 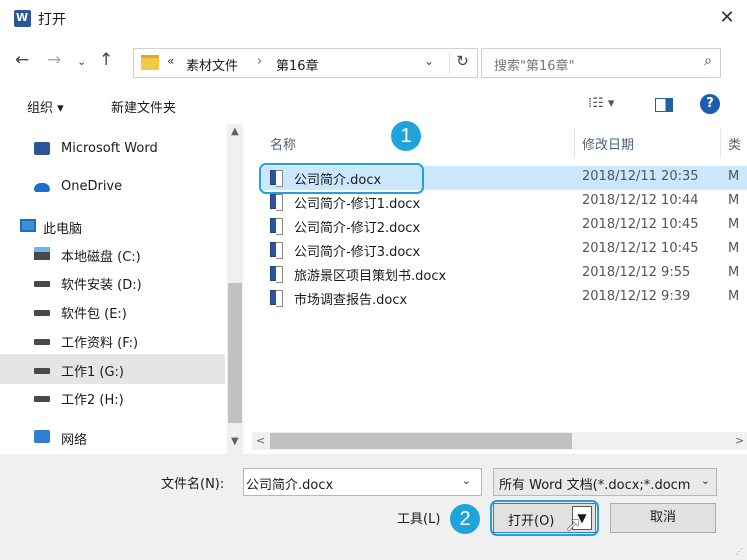 What do you see at coordinates (357, 252) in the screenshot?
I see `file-name: 公司简介-修订3.docx` at bounding box center [357, 252].